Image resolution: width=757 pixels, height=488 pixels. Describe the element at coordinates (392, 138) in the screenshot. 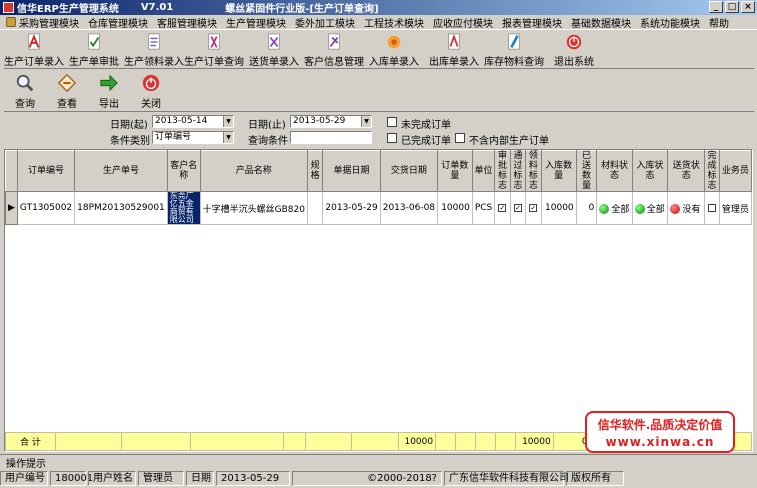

I see `complete-orders-checkbox` at that location.